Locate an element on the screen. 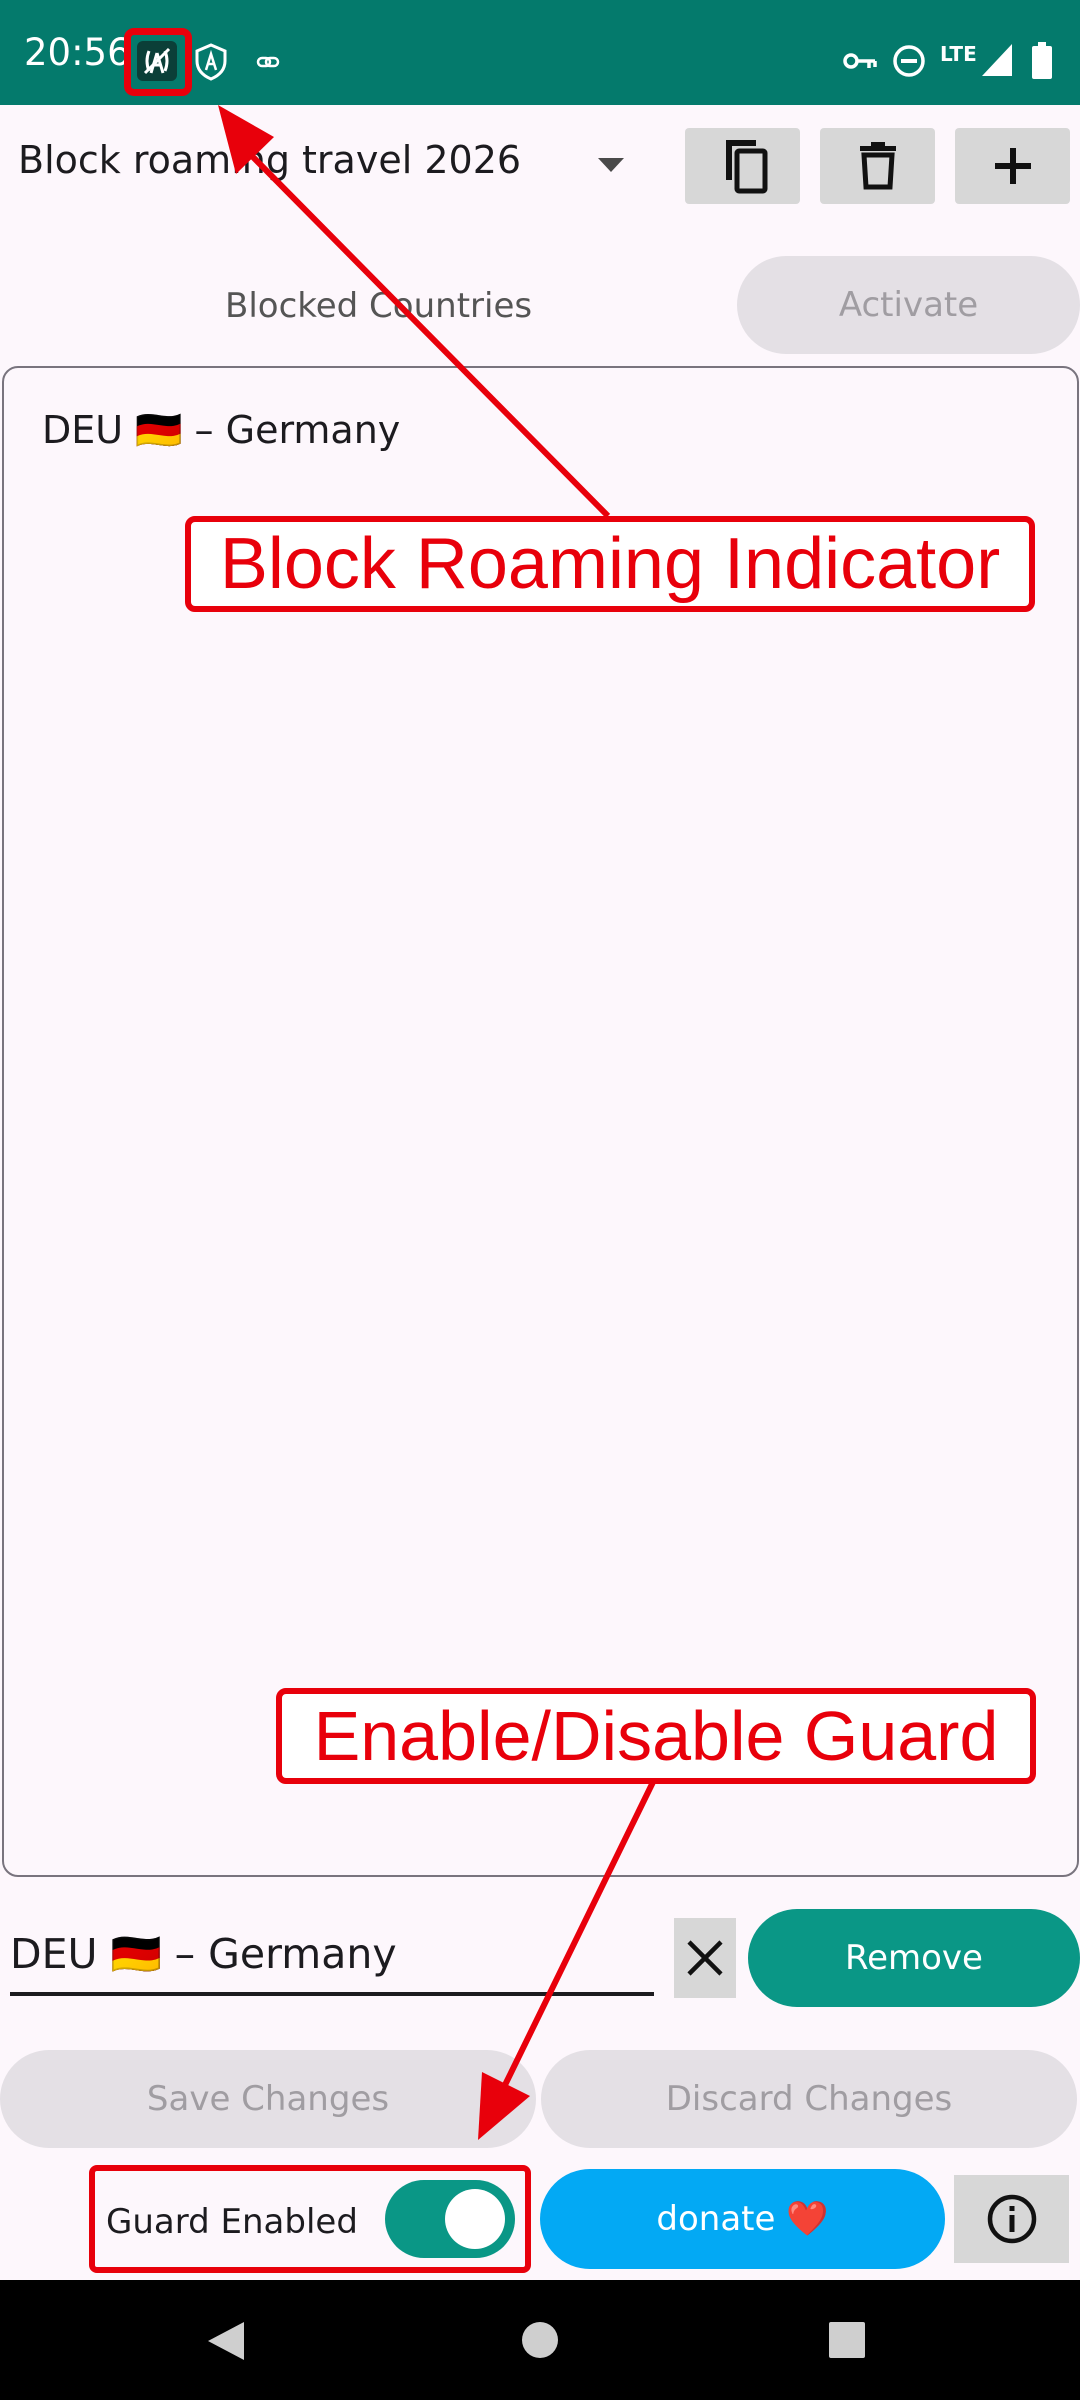  guard-annotation: Enable/Disable Guard is located at coordinates (656, 1736).